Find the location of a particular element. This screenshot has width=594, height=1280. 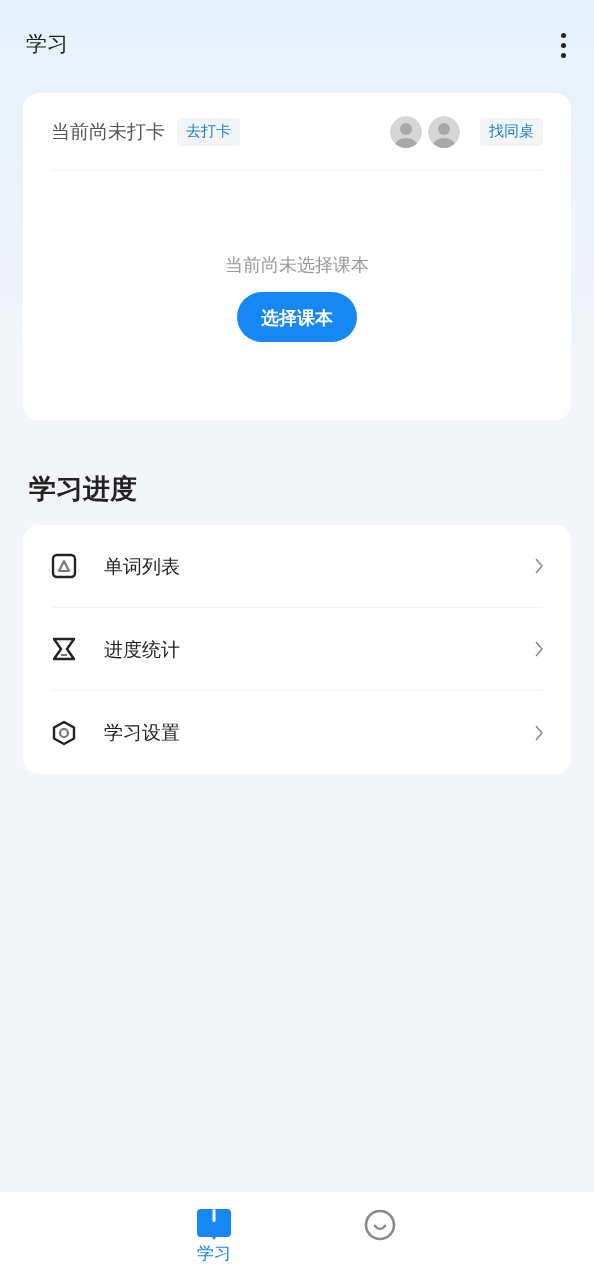

hourglass-icon is located at coordinates (64, 649).